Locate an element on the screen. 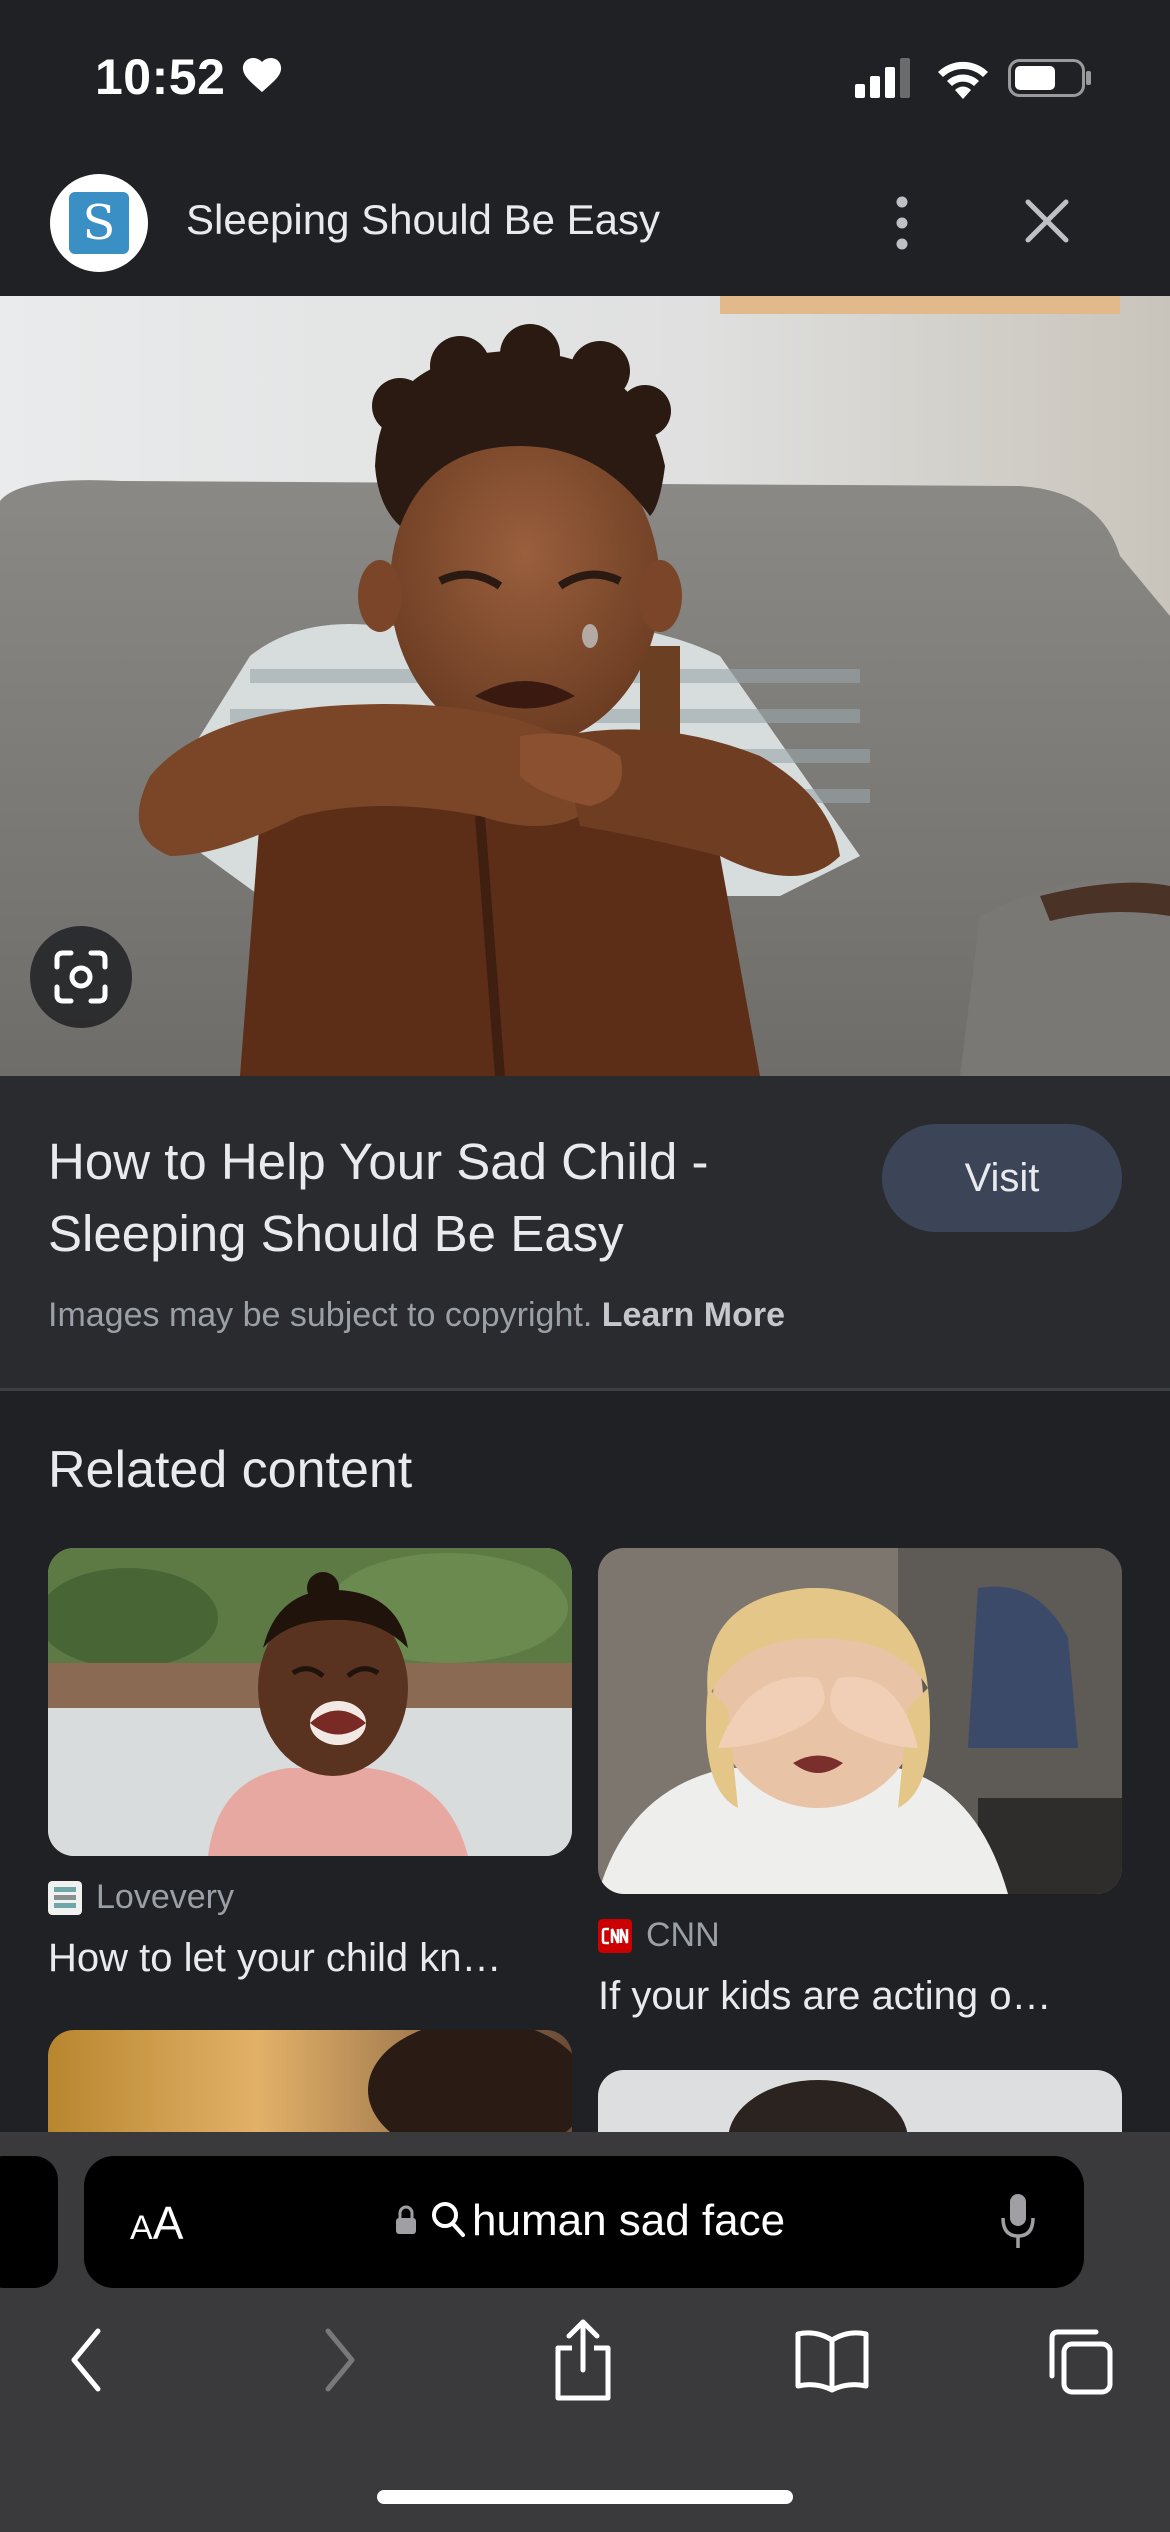 The height and width of the screenshot is (2532, 1170). address-bar: AA human sad face is located at coordinates (584, 2222).